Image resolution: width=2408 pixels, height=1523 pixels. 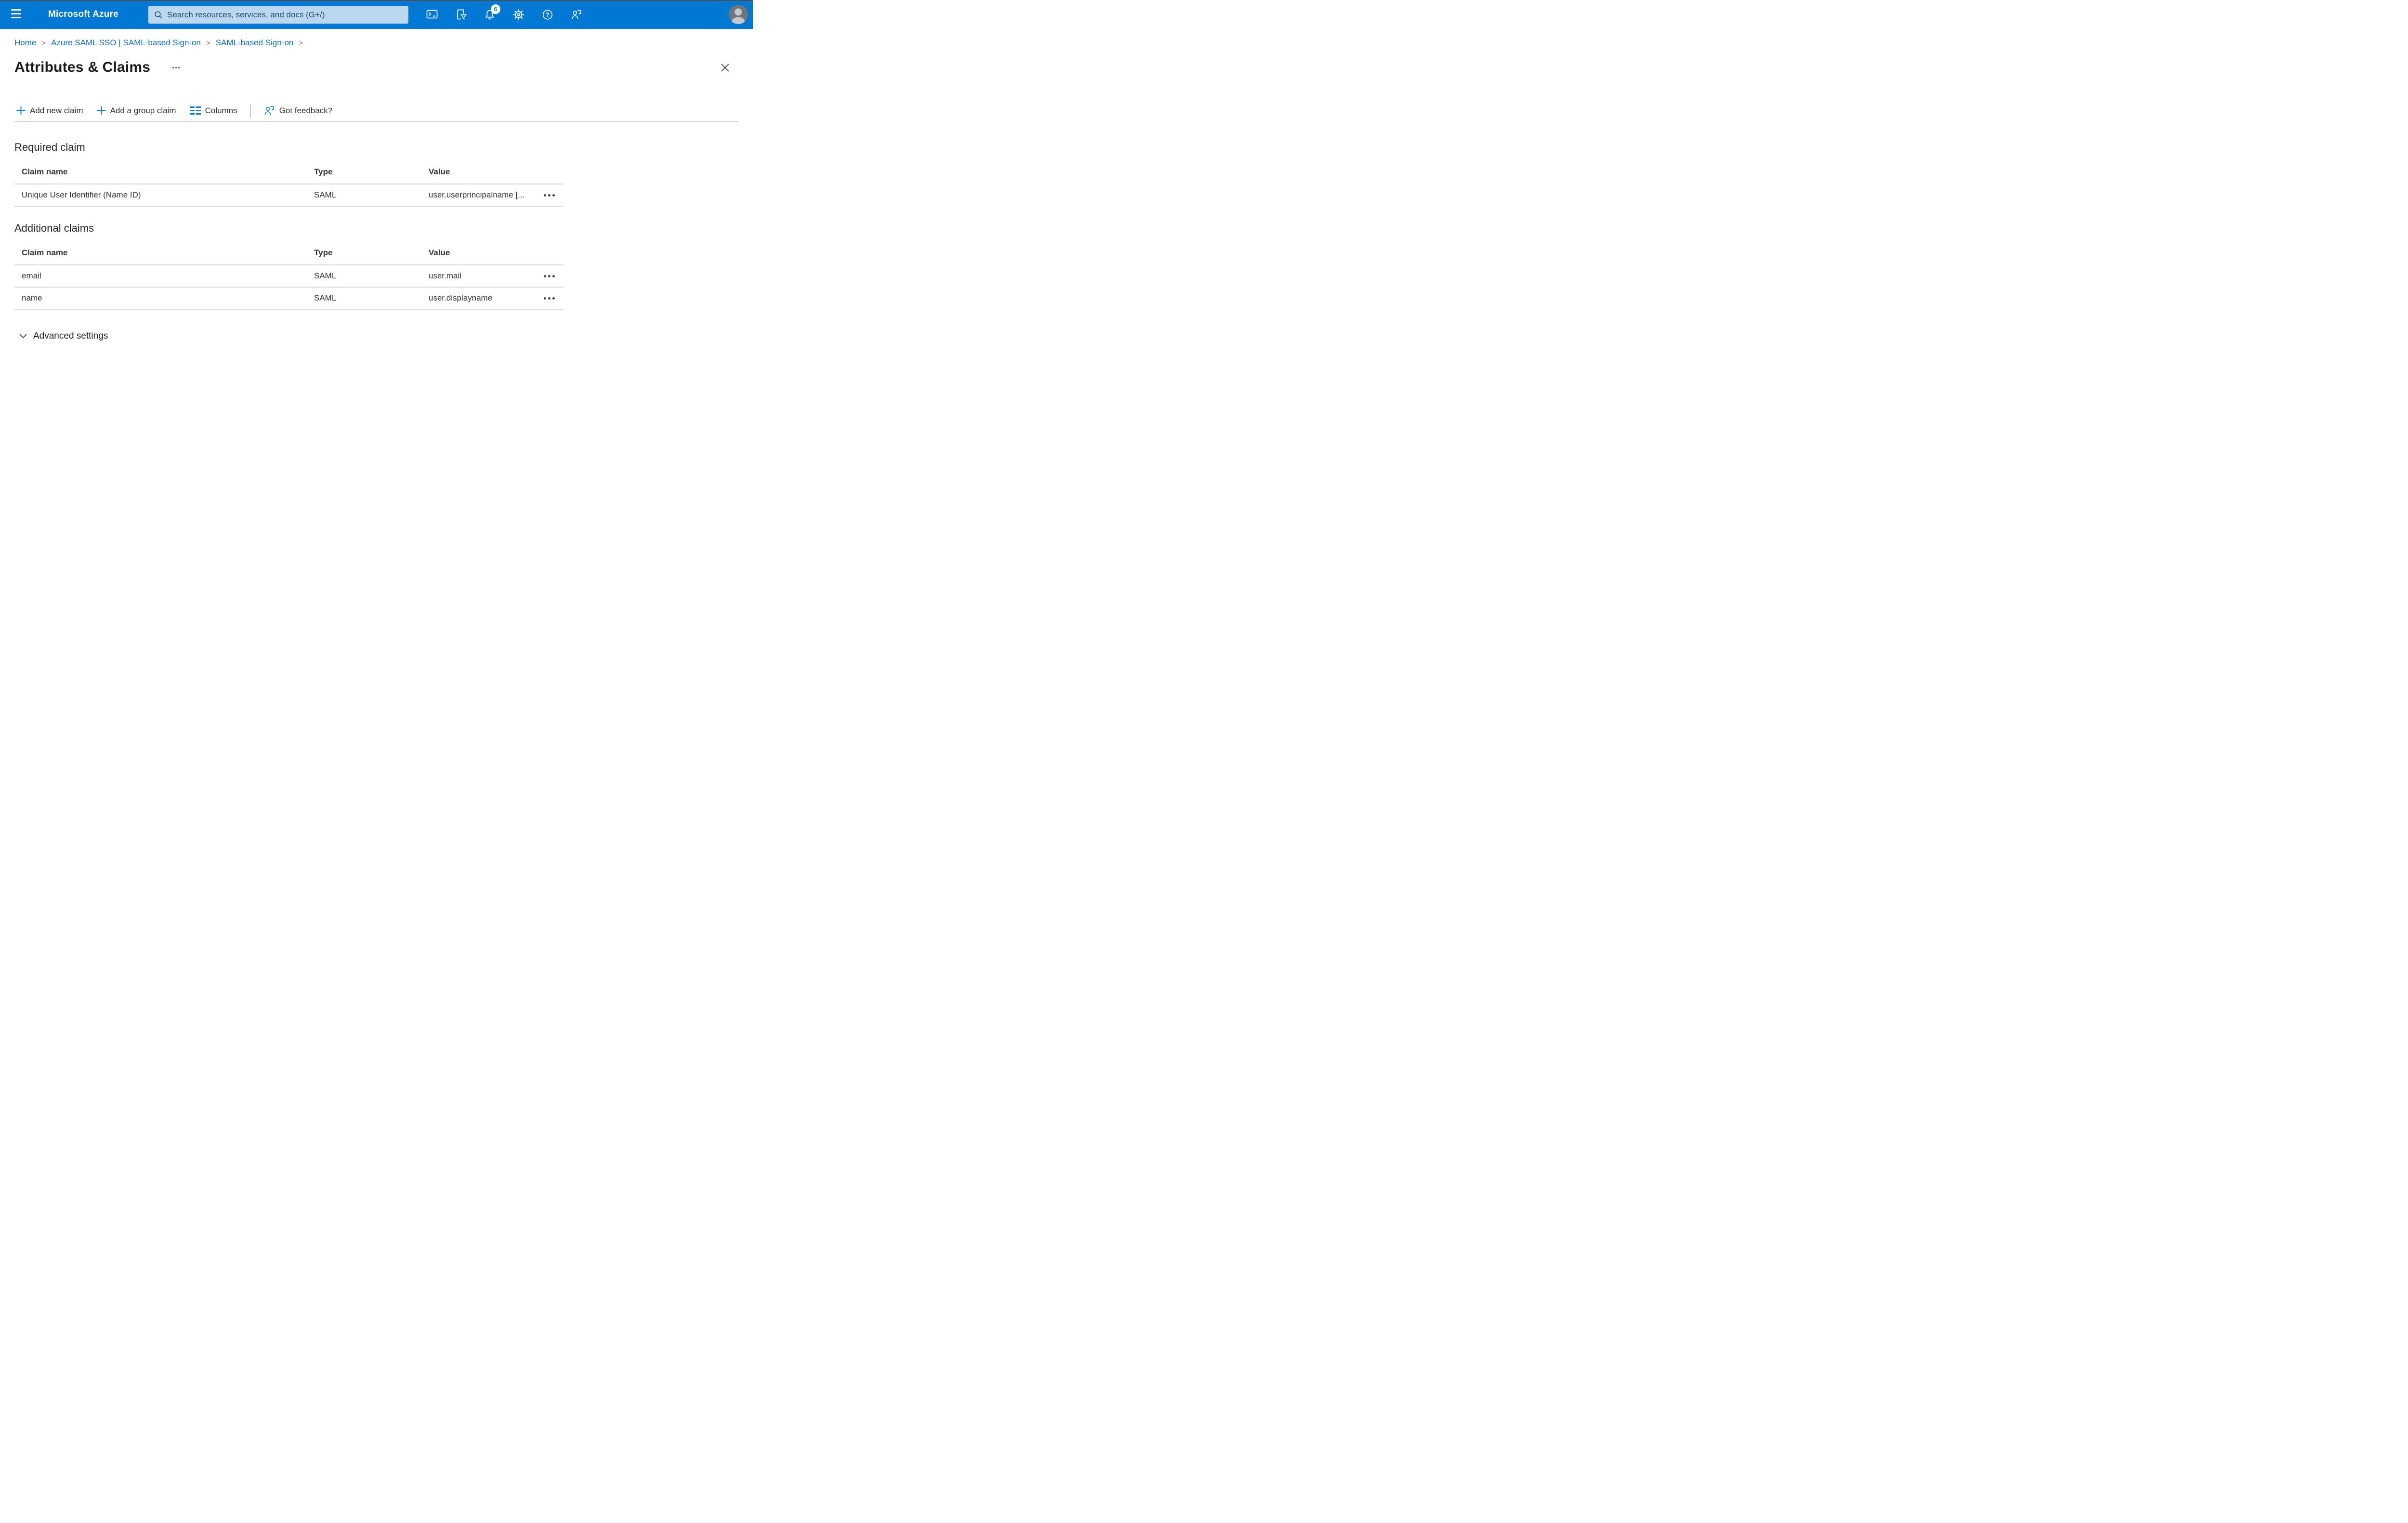 I want to click on breadcrumb-app-link: Azure SAML SSO | SAML-based Sign-on, so click(x=126, y=43).